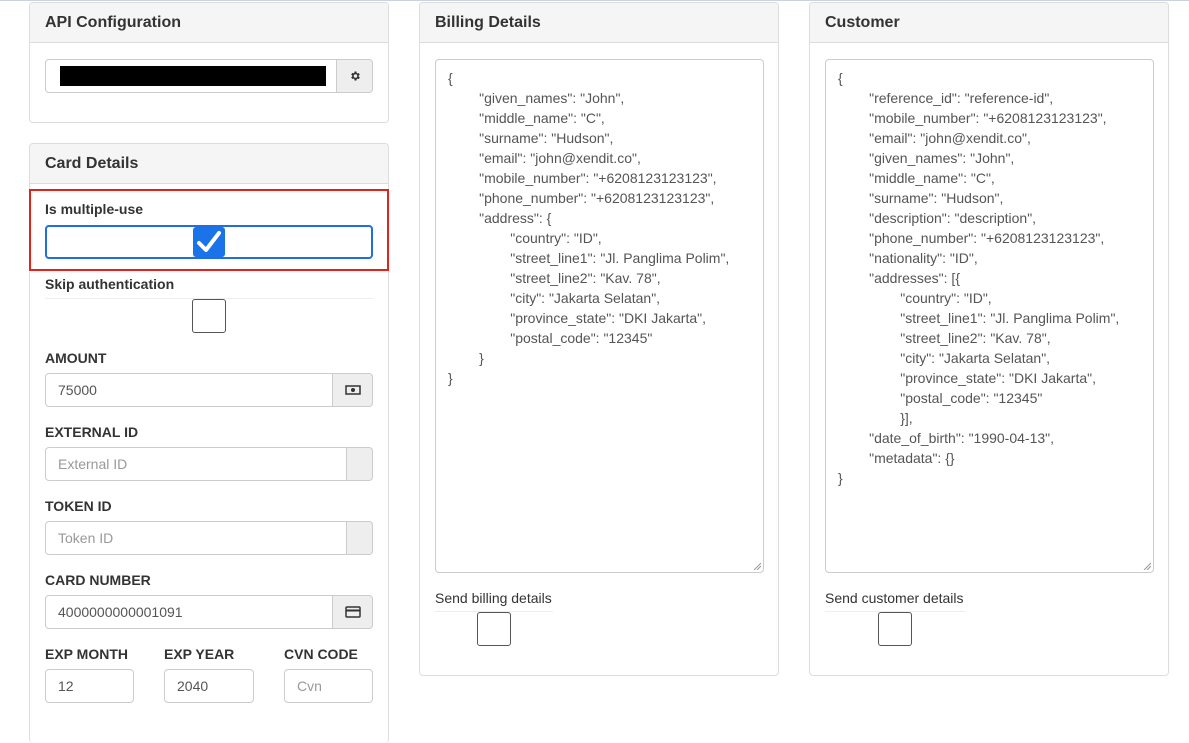  What do you see at coordinates (493, 598) in the screenshot?
I see `send-billing-label: Send billing details` at bounding box center [493, 598].